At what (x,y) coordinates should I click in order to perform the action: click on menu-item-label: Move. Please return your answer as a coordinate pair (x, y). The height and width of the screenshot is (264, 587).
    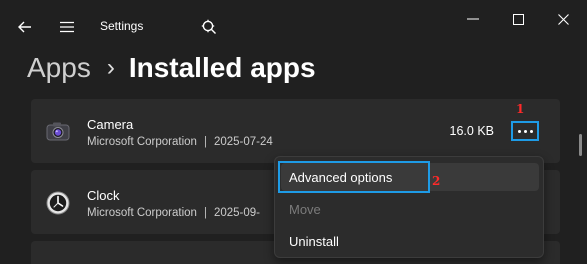
    Looking at the image, I should click on (305, 209).